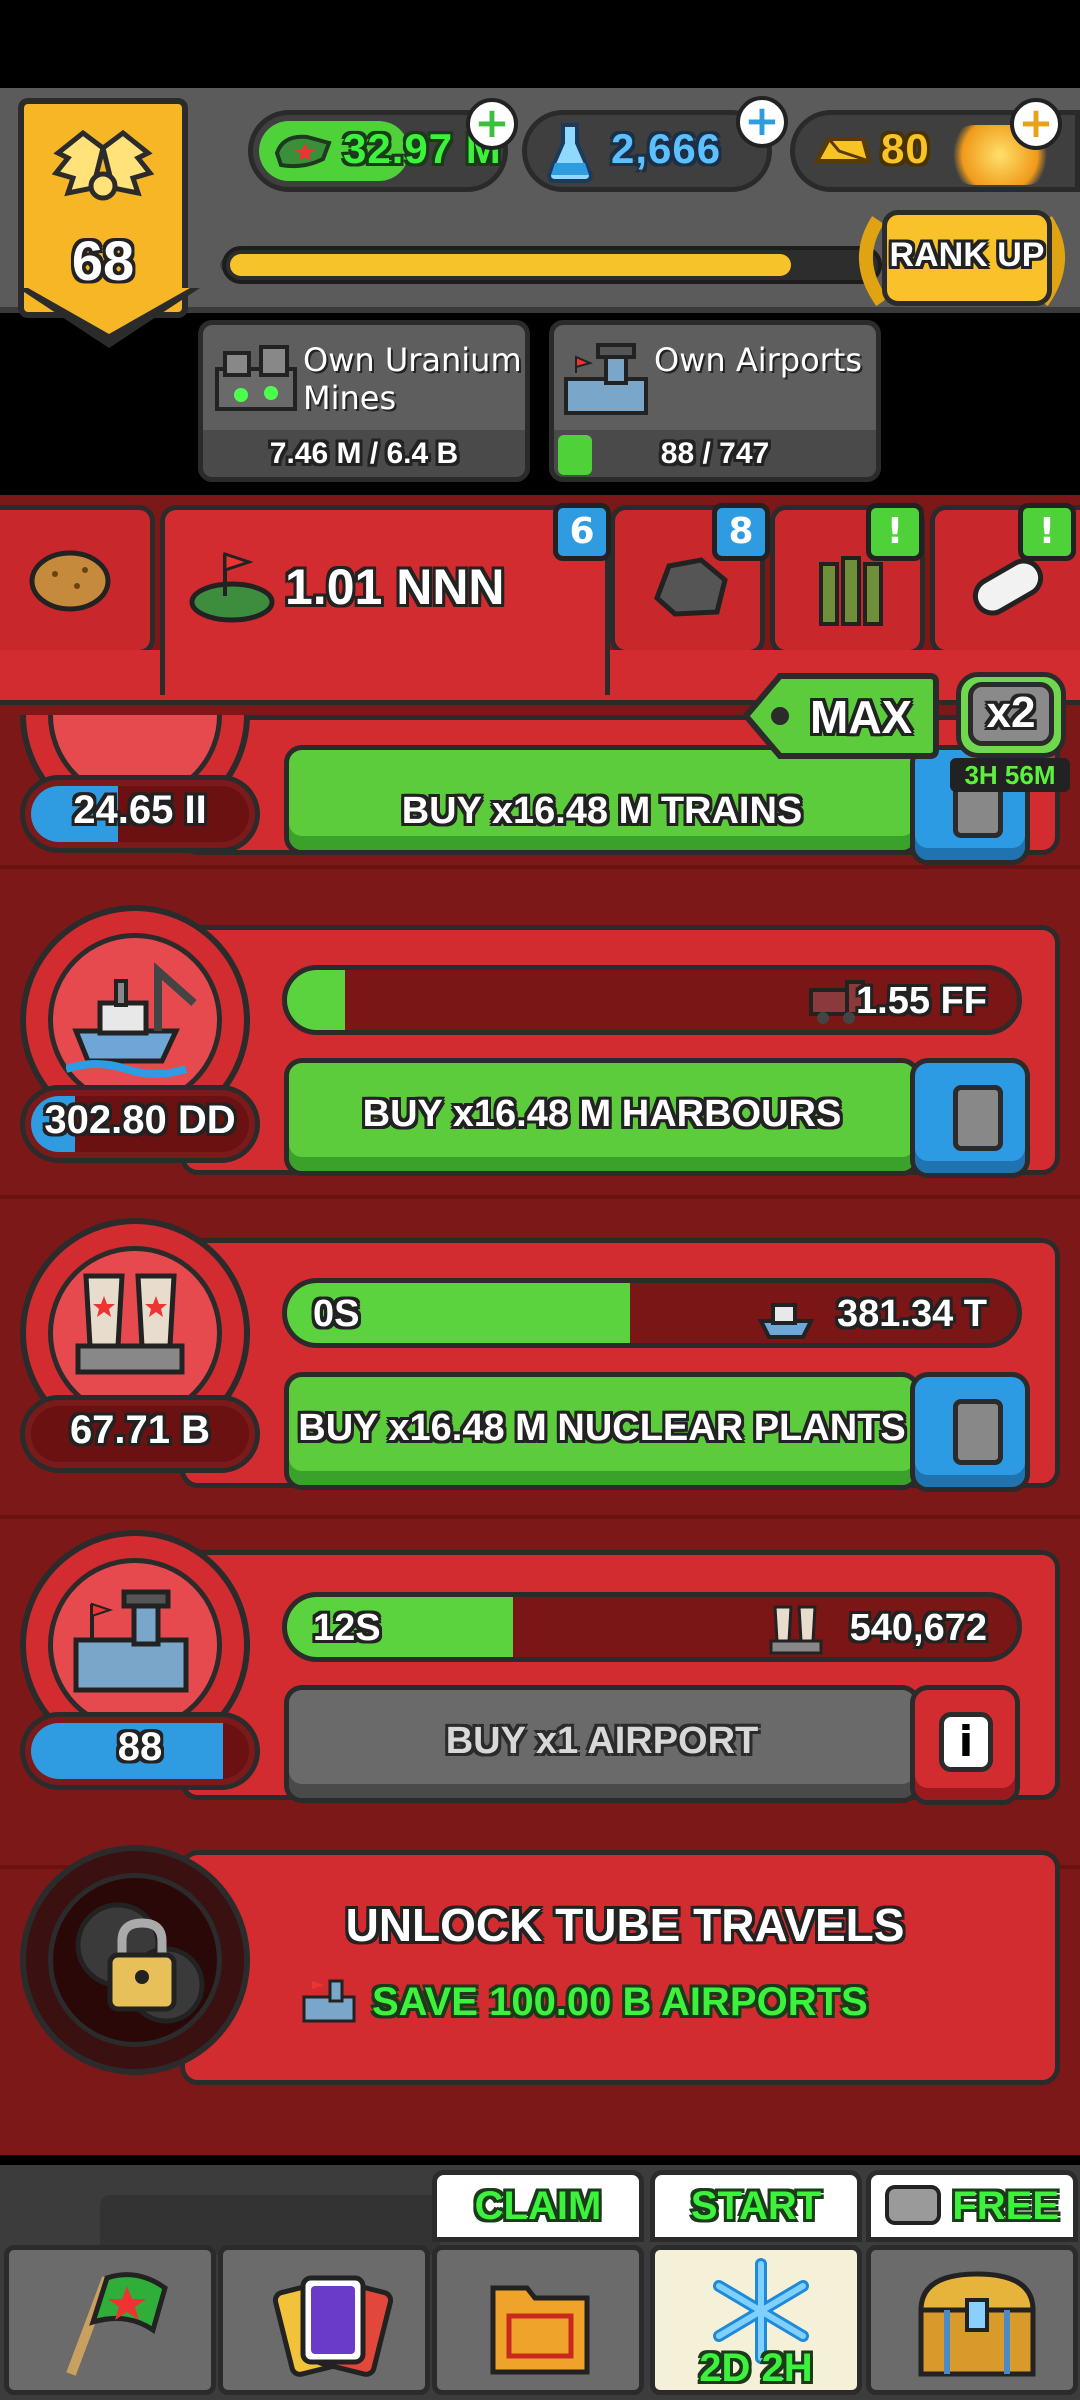  What do you see at coordinates (756, 2320) in the screenshot?
I see `nav-event-button: 2D 2H` at bounding box center [756, 2320].